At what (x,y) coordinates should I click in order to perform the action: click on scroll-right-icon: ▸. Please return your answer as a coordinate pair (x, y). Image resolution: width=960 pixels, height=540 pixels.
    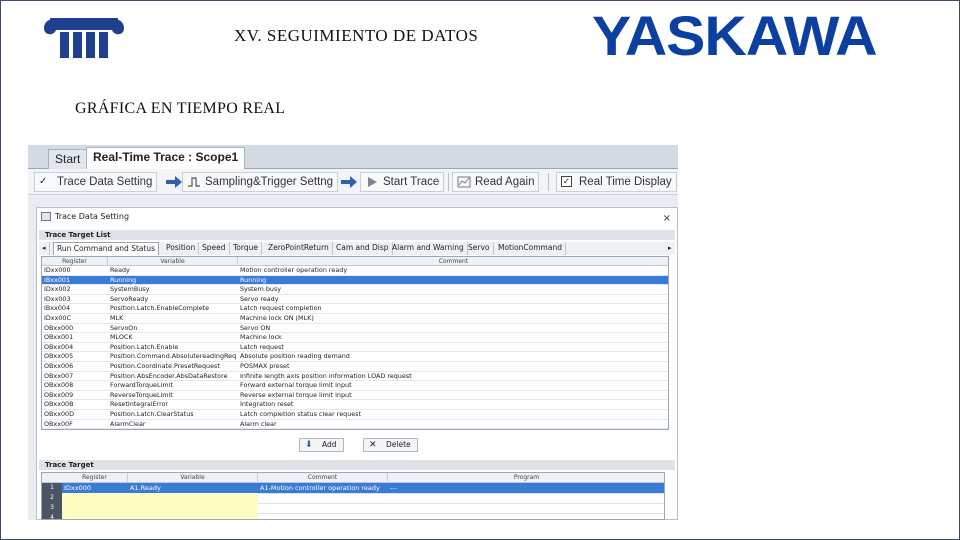
    Looking at the image, I should click on (670, 248).